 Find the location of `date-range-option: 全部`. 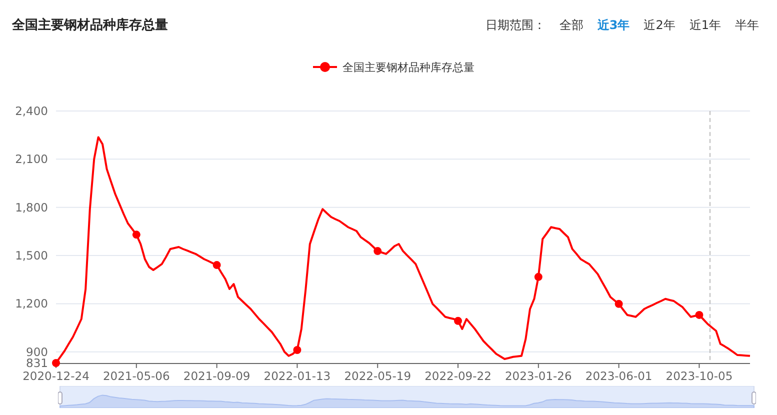

date-range-option: 全部 is located at coordinates (571, 25).